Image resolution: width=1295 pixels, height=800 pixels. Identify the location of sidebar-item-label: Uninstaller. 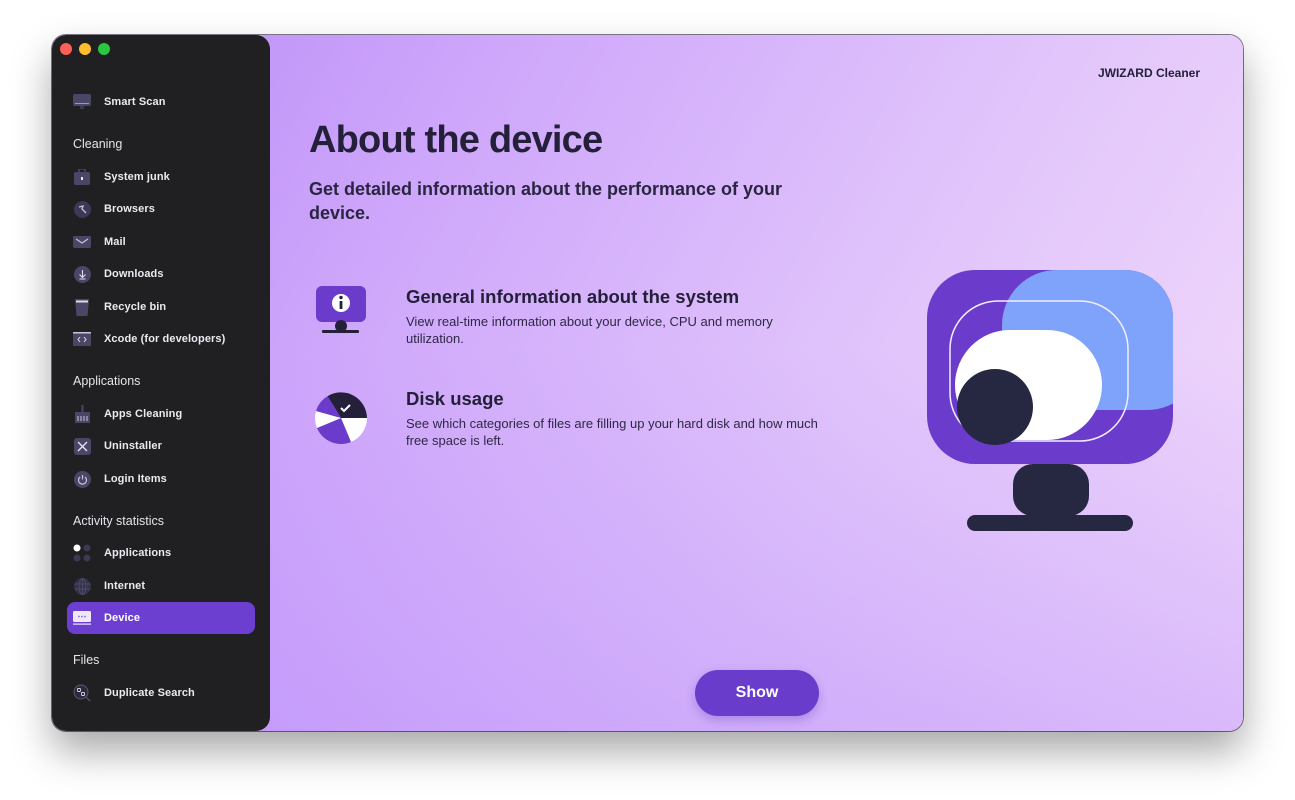
(133, 446).